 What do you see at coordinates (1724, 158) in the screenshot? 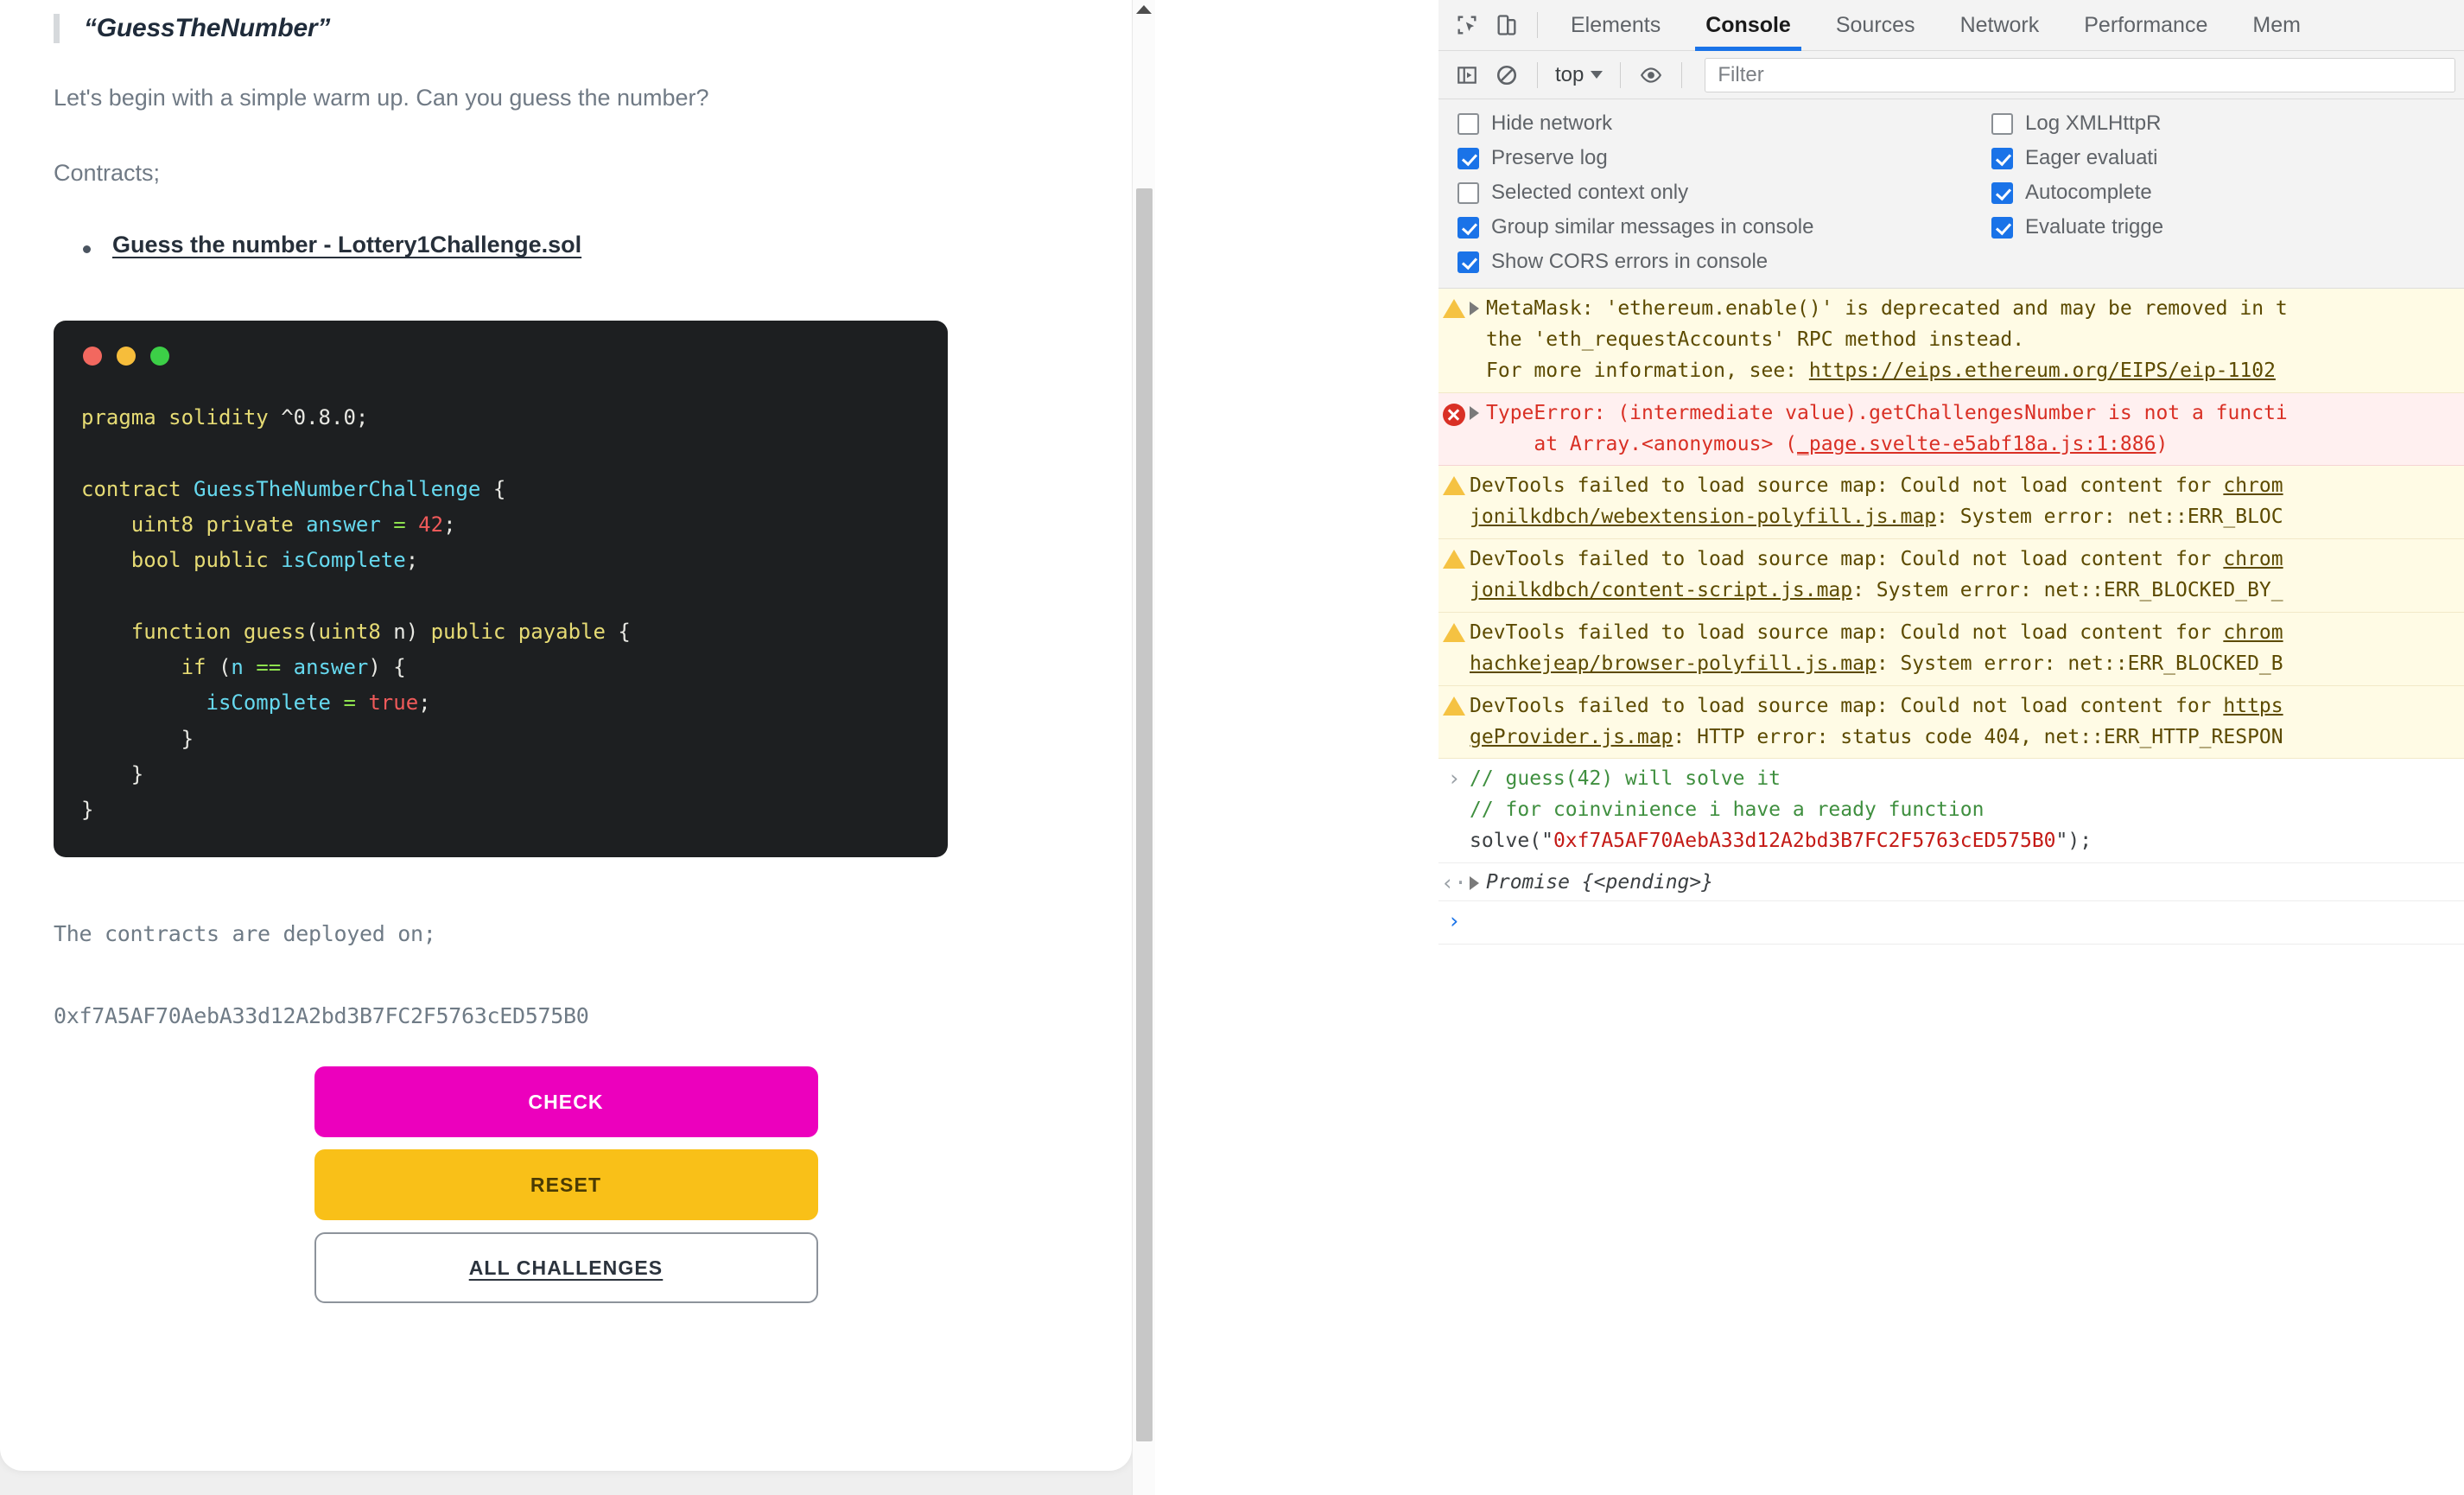
I see `setting-preserve-log: Preserve log` at bounding box center [1724, 158].